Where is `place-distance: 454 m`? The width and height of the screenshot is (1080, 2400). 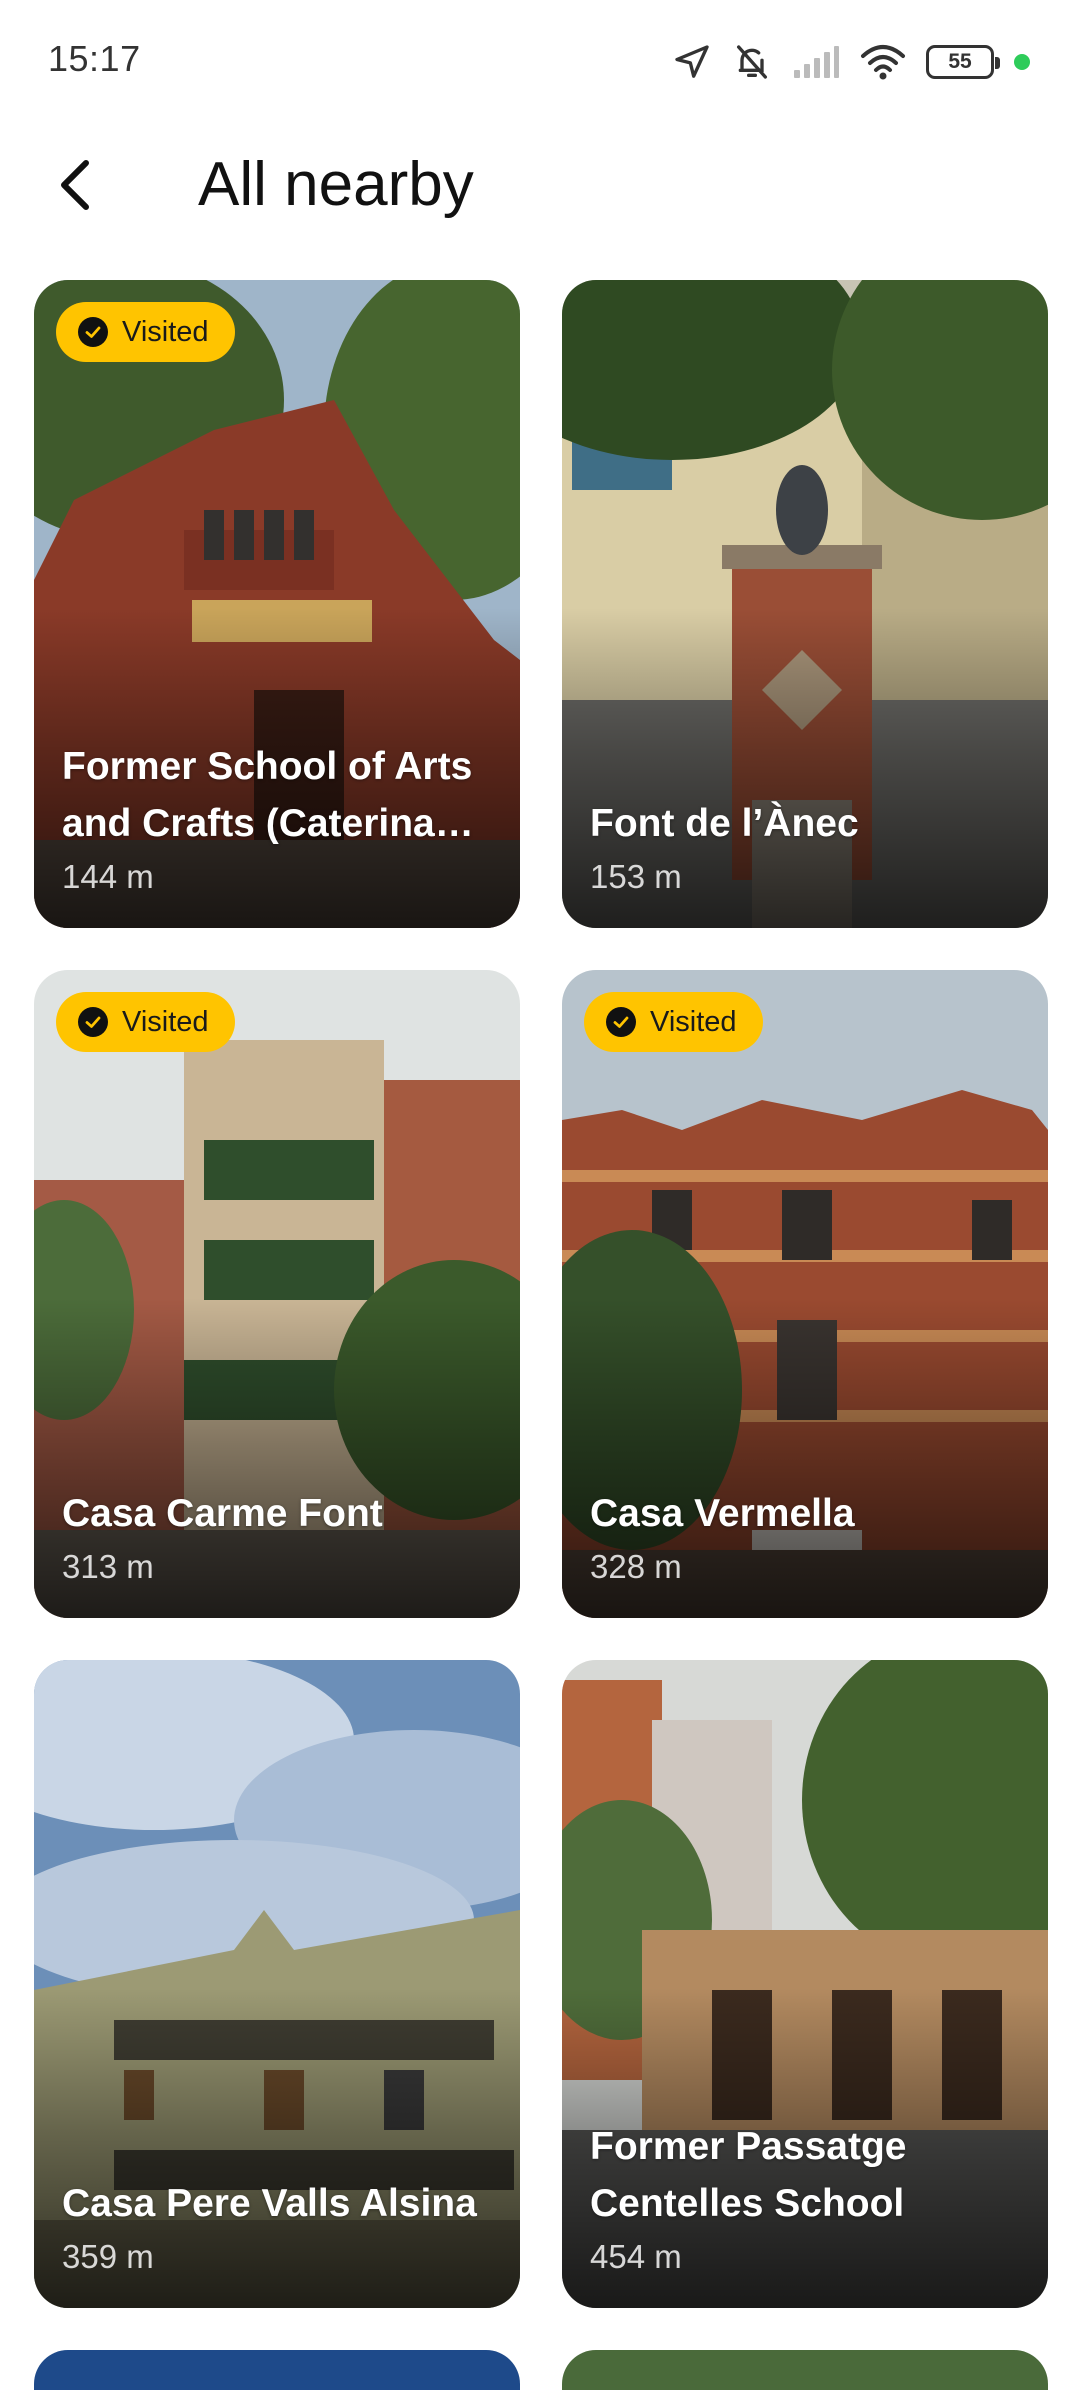 place-distance: 454 m is located at coordinates (636, 2256).